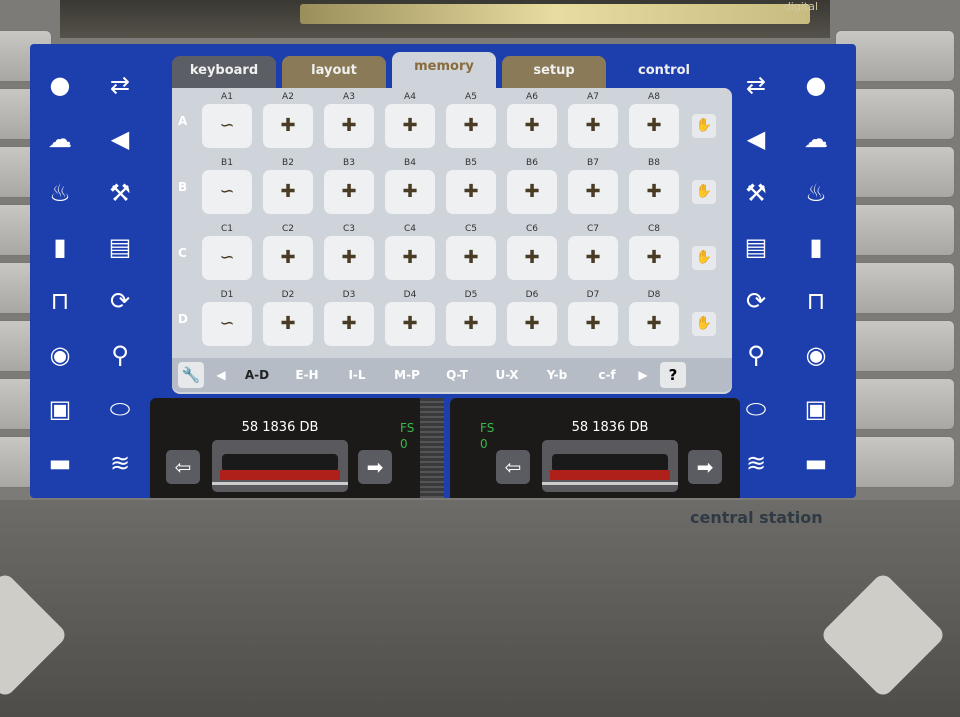  Describe the element at coordinates (610, 466) in the screenshot. I see `loco-image` at that location.